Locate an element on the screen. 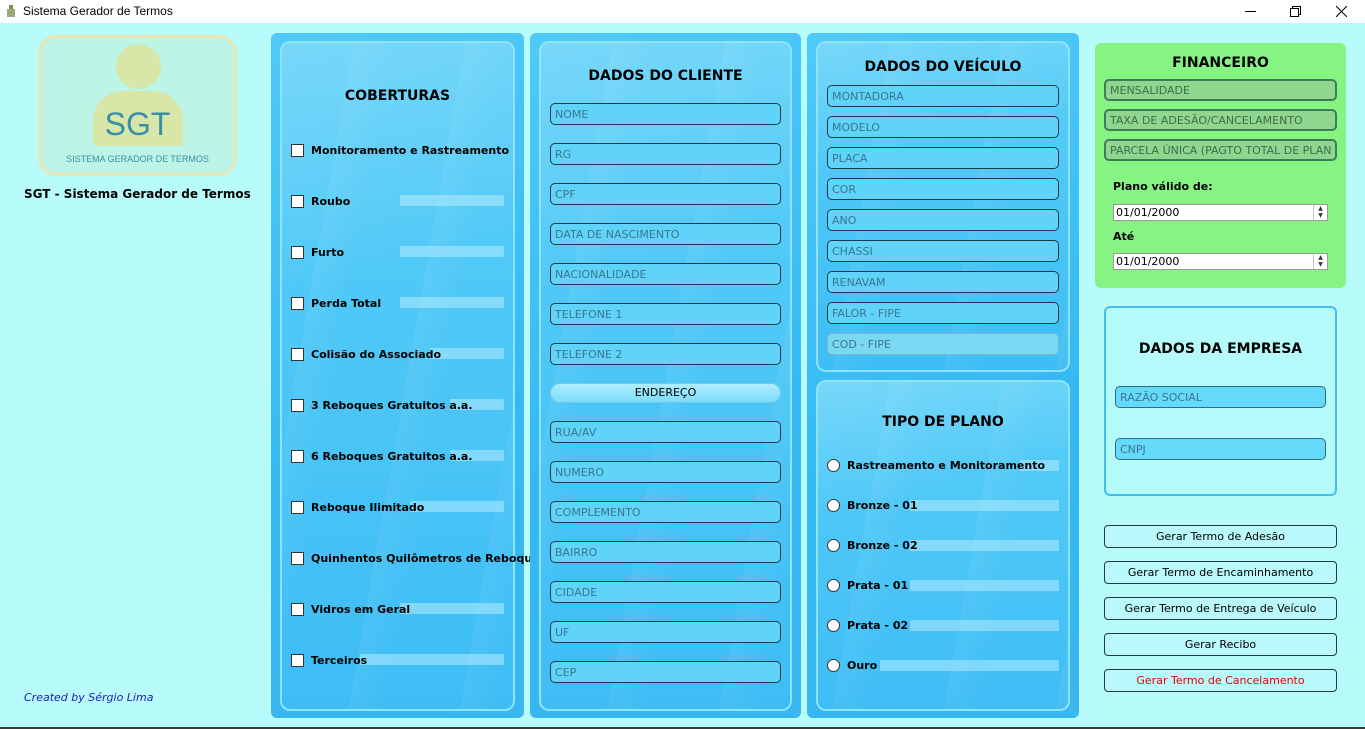 This screenshot has width=1365, height=729. title-bar: Sistema Gerador de Termos is located at coordinates (682, 11).